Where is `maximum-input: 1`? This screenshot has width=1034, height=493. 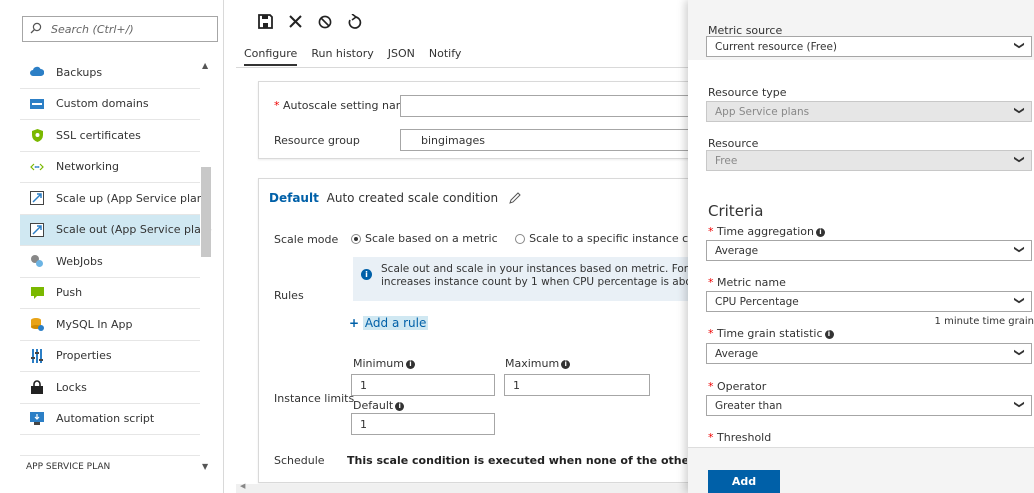
maximum-input: 1 is located at coordinates (577, 385).